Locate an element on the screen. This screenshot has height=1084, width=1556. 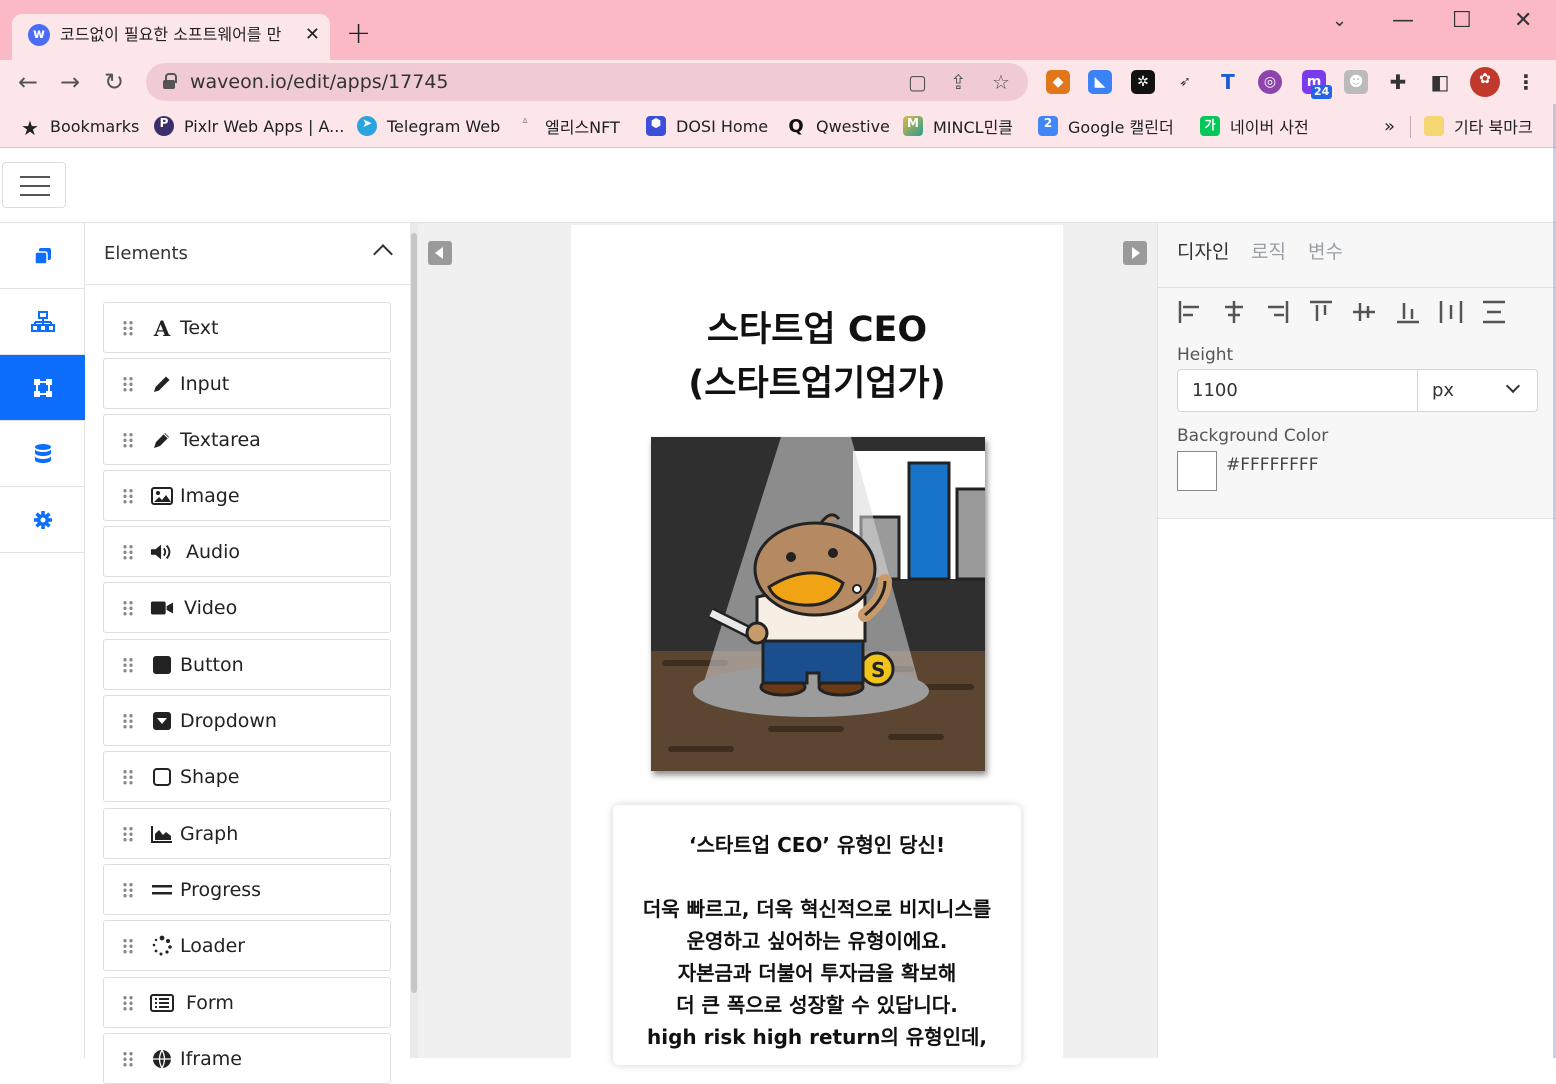
extensions-puzzle-icon: ✚ is located at coordinates (1398, 82).